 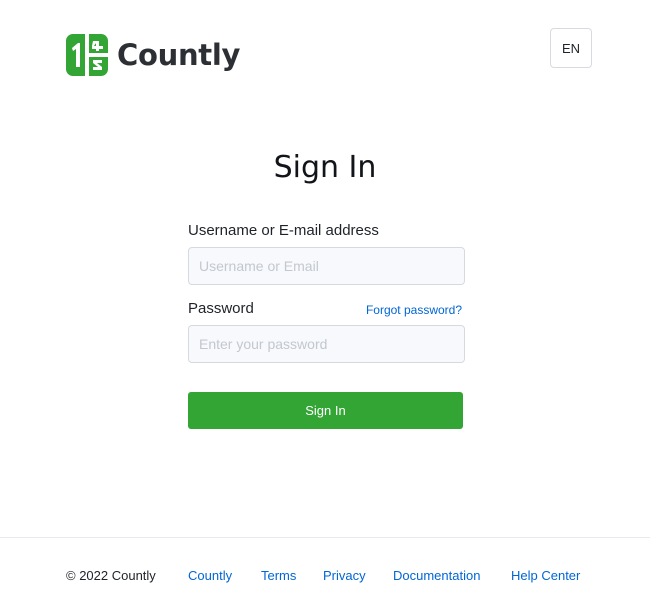 I want to click on footer-link-privacy: Privacy, so click(x=344, y=575).